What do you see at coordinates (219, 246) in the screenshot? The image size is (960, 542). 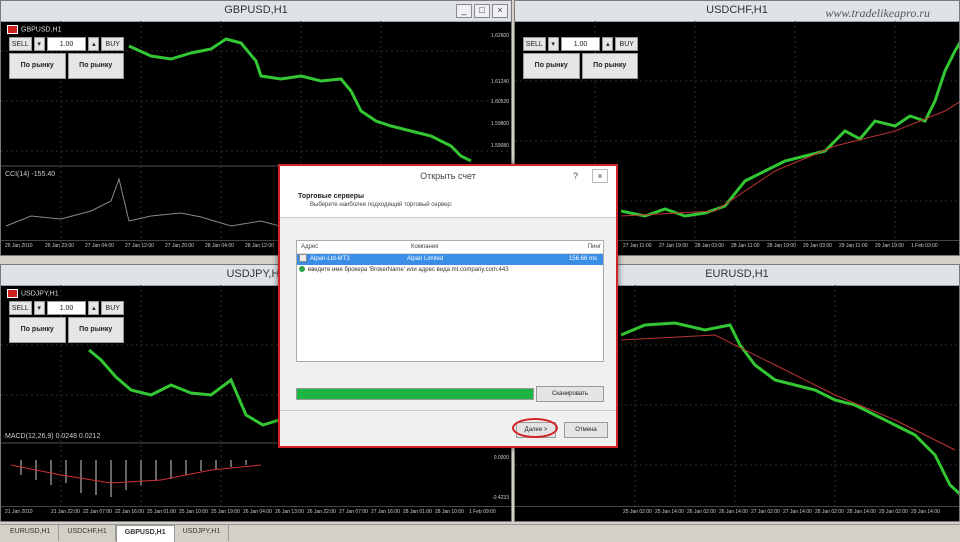 I see `date-label: 28 Jan 04:00` at bounding box center [219, 246].